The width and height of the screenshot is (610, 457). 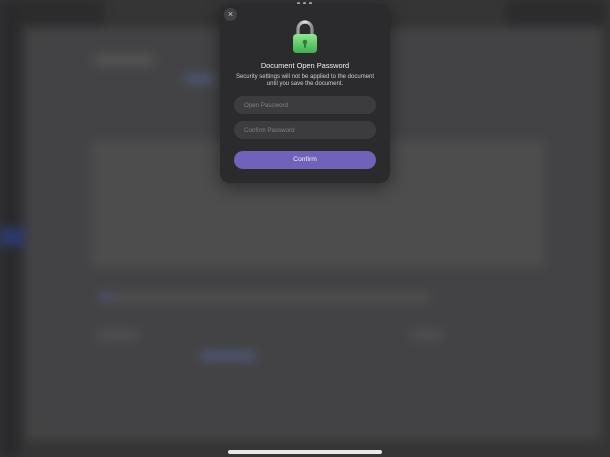 What do you see at coordinates (305, 65) in the screenshot?
I see `dialog-title: Document Open Password` at bounding box center [305, 65].